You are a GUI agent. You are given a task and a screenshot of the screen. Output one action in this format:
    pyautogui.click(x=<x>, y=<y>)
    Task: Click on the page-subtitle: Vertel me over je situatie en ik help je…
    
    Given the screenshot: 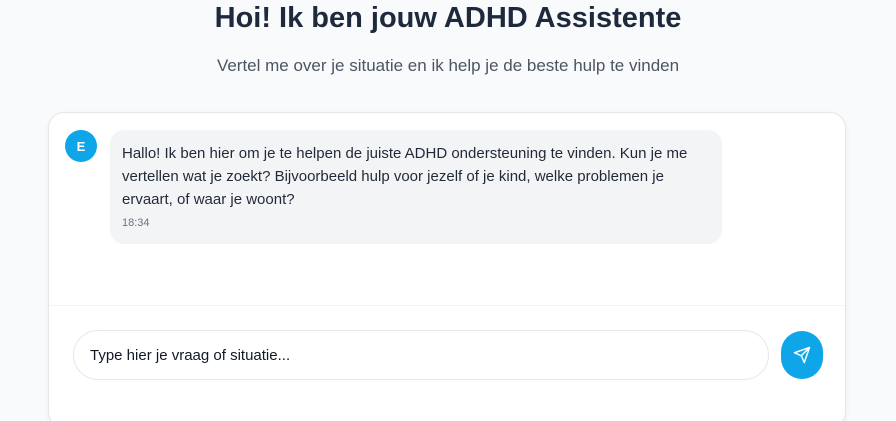 What is the action you would take?
    pyautogui.click(x=448, y=65)
    